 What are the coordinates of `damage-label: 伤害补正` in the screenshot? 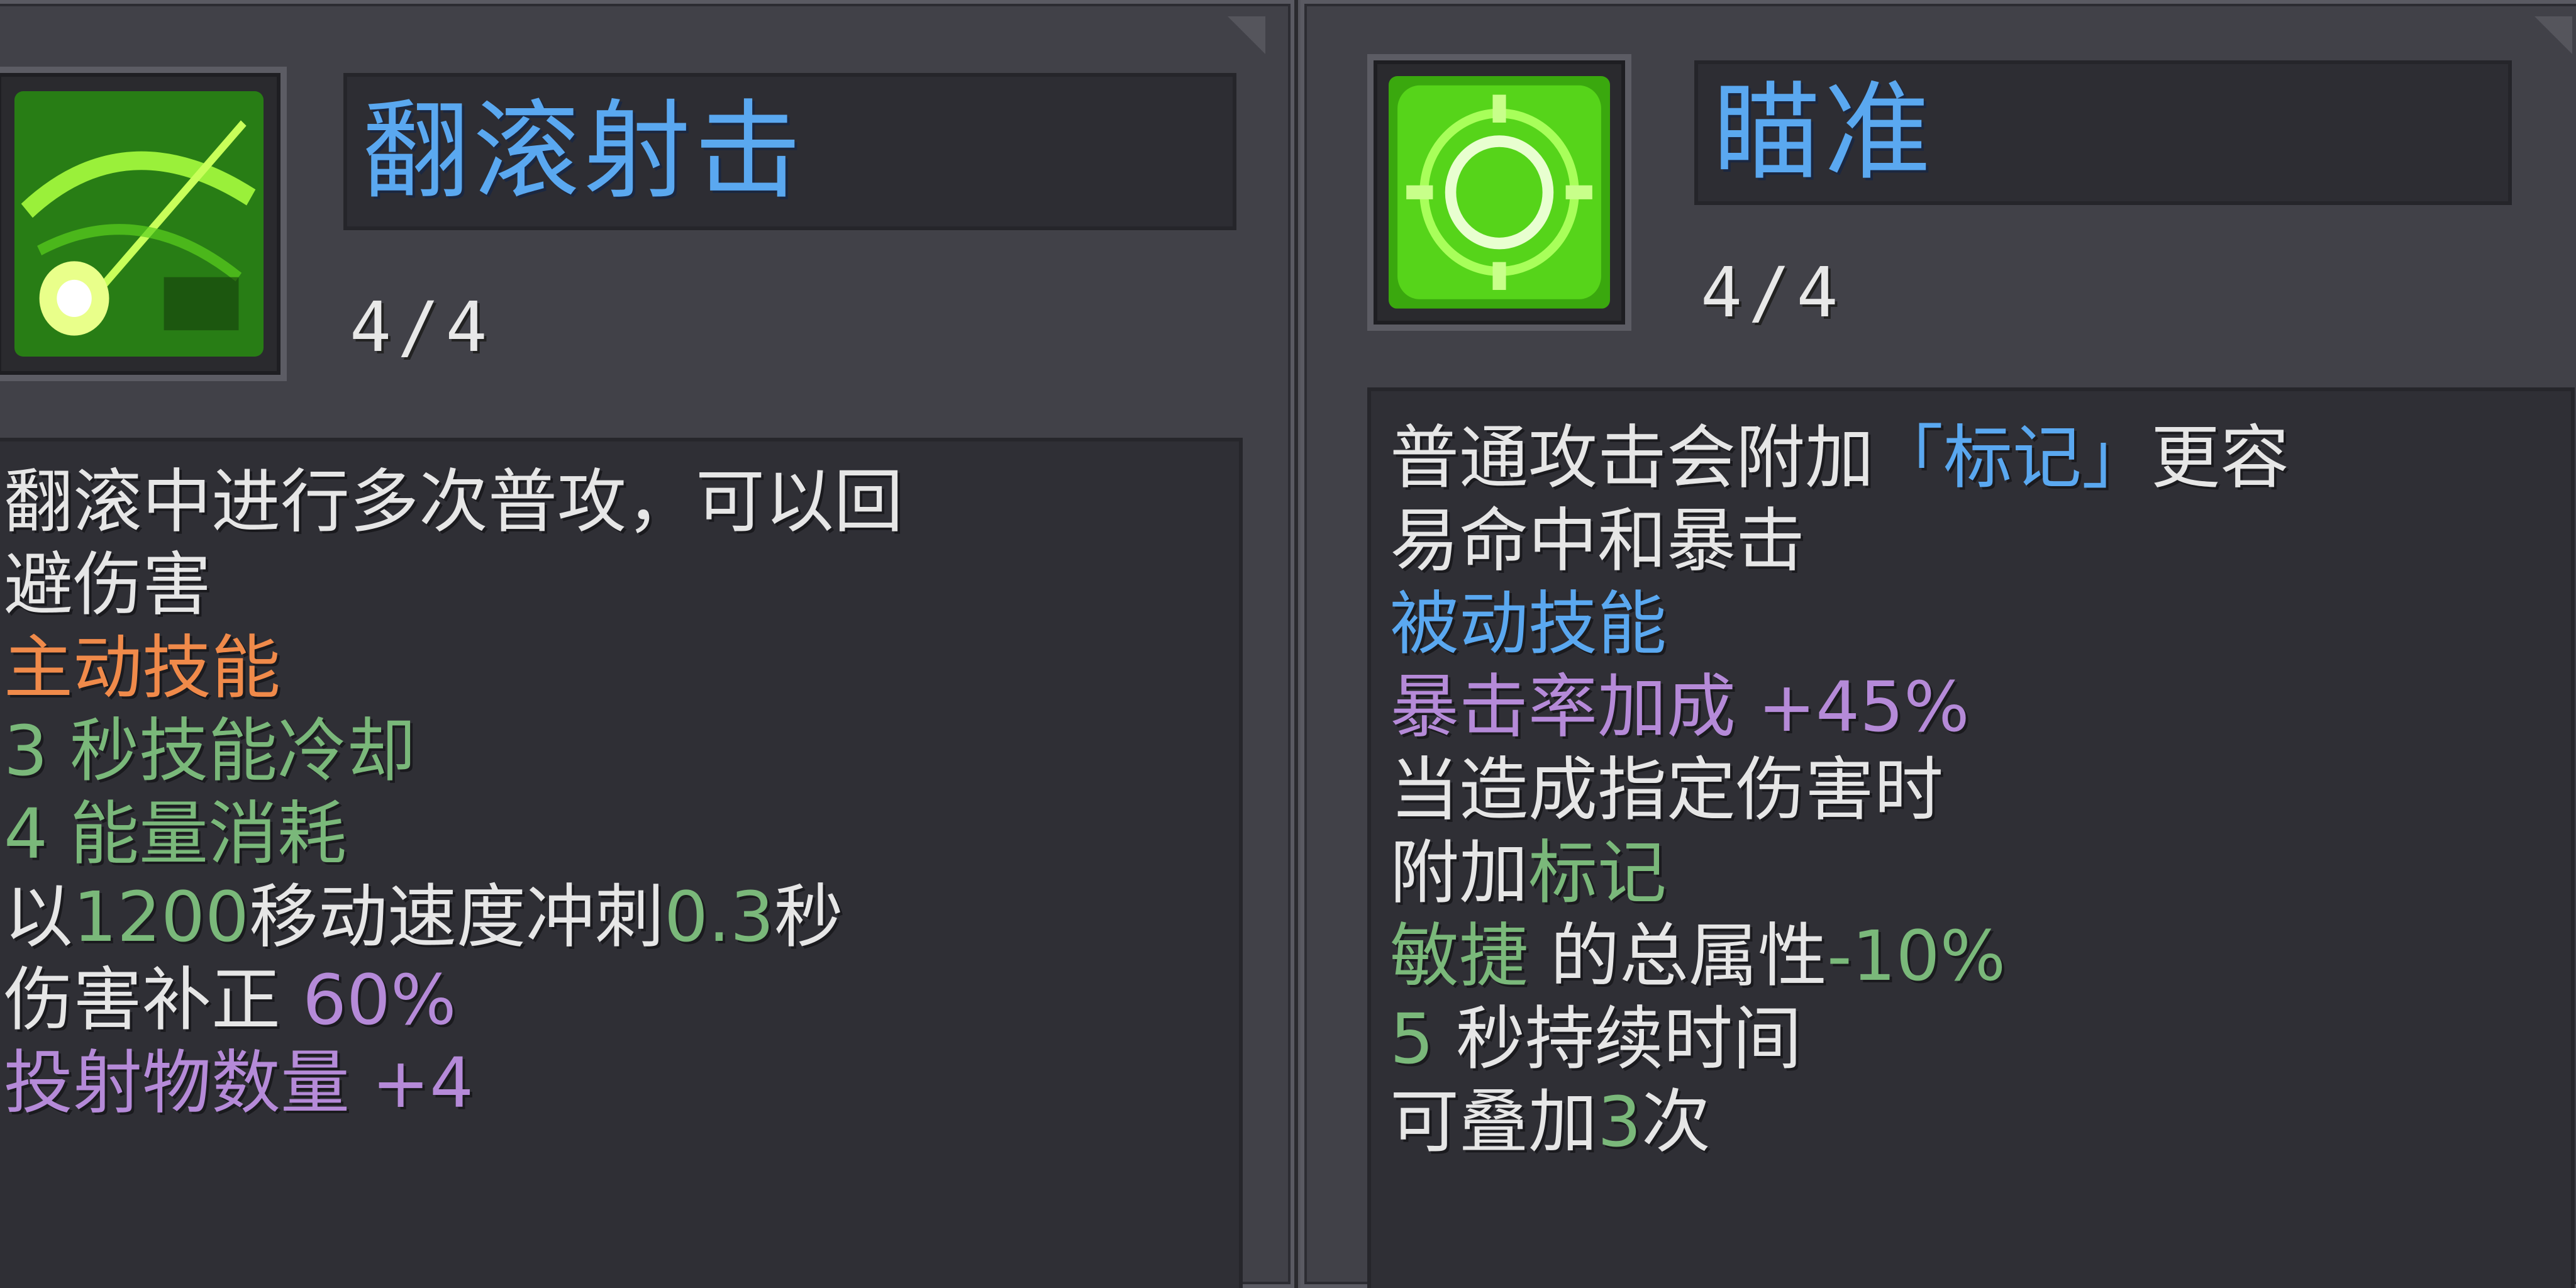 It's located at (153, 1000).